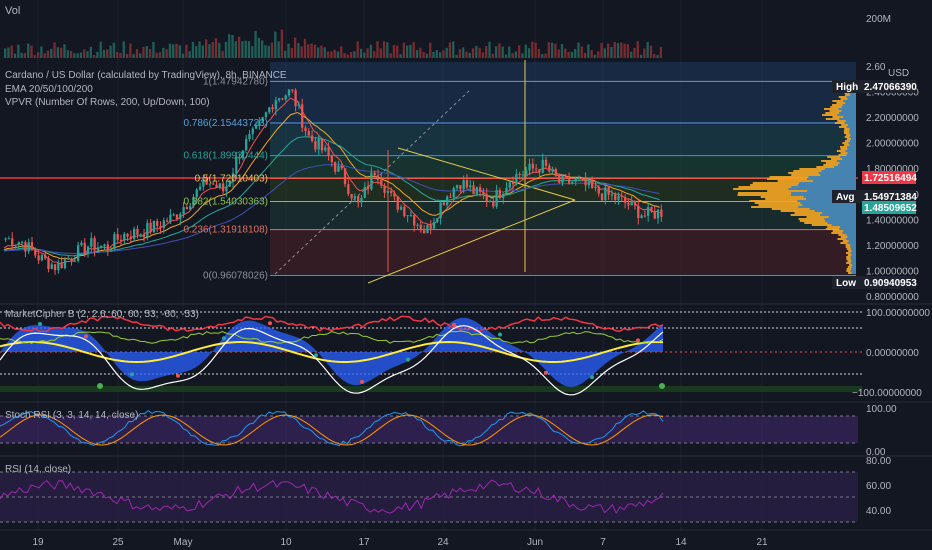 This screenshot has width=932, height=550. I want to click on time-axis-tick: 24, so click(443, 542).